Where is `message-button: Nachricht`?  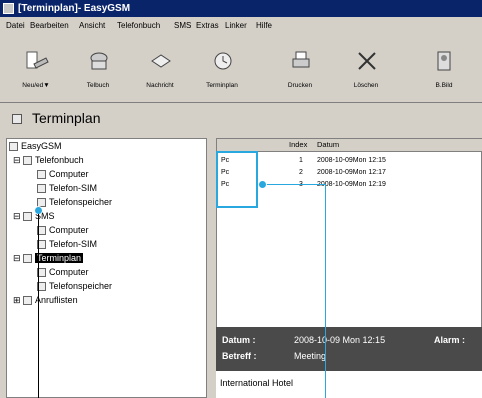
message-button: Nachricht is located at coordinates (160, 70).